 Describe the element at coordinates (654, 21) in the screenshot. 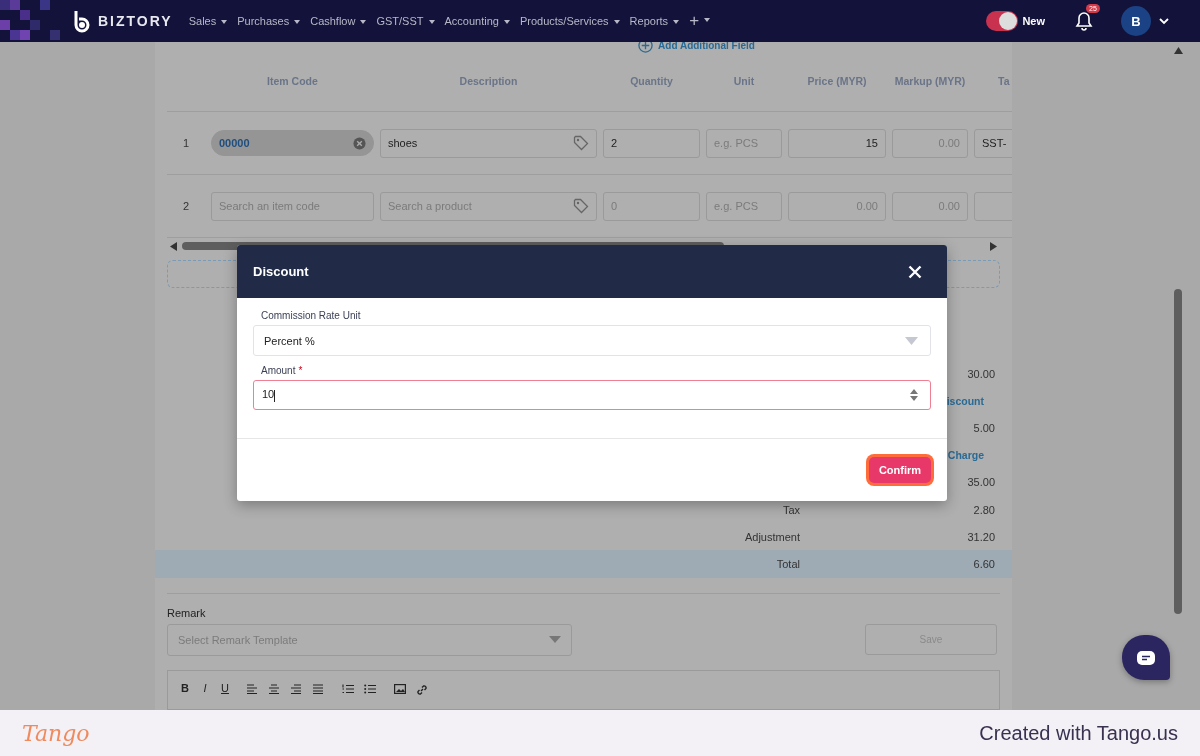

I see `menu-item: Reports` at that location.